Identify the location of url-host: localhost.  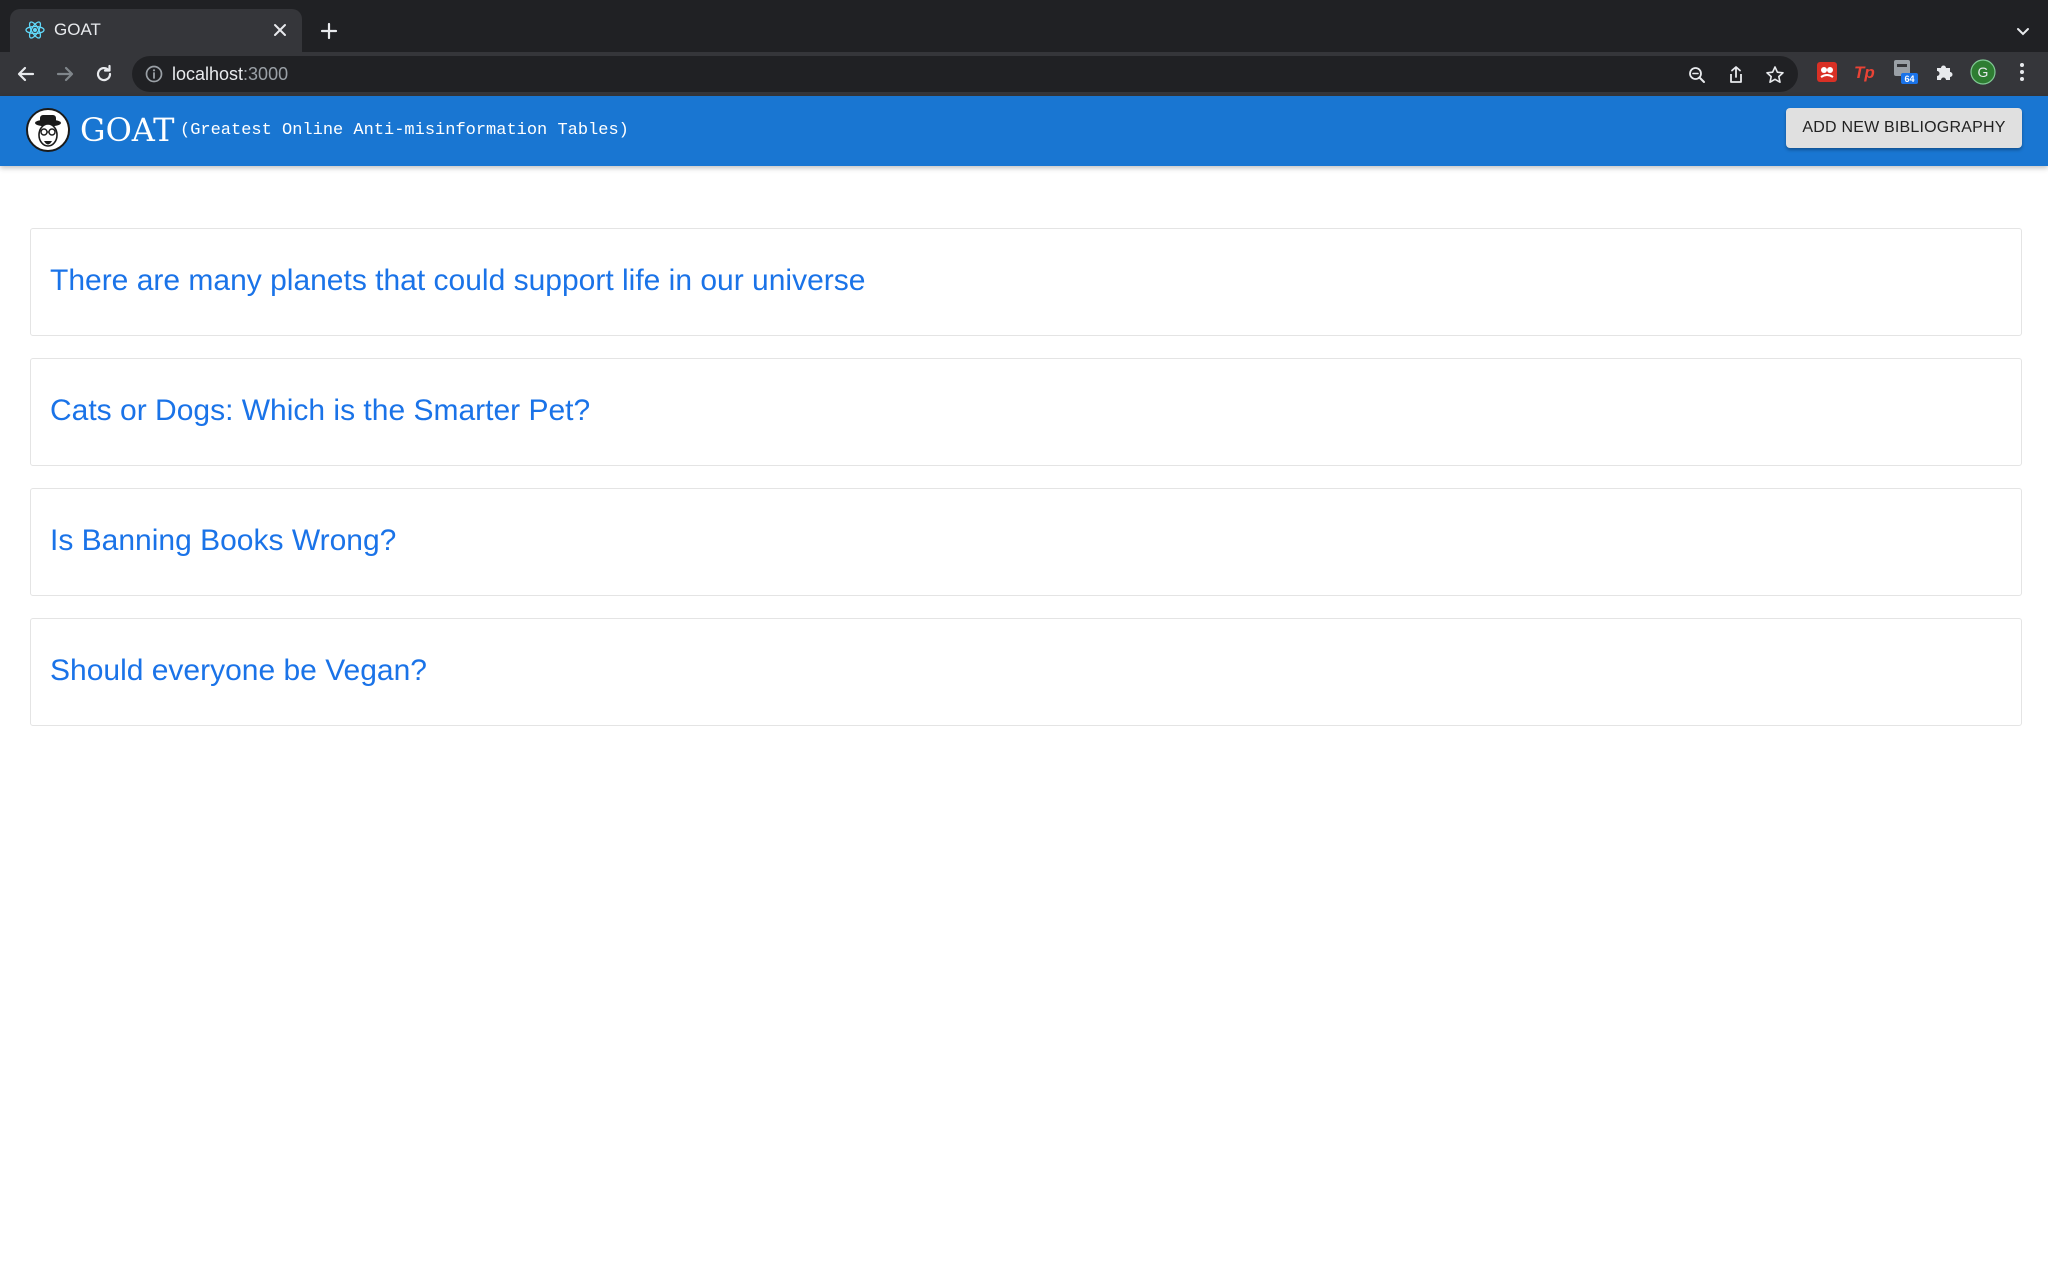
(208, 74).